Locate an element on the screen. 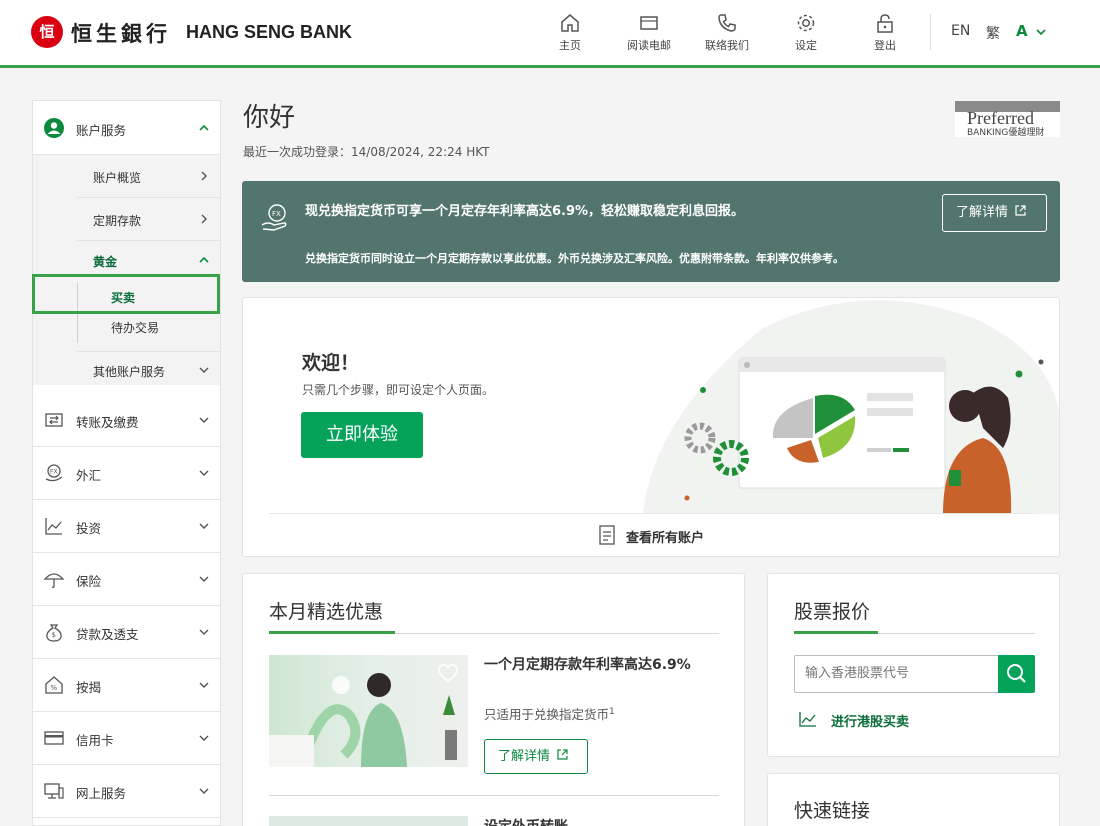  banner-title: 现兑换指定货币可享一个月定存年利率高达6.9%，轻松赚取稳定利息回报。 is located at coordinates (525, 211).